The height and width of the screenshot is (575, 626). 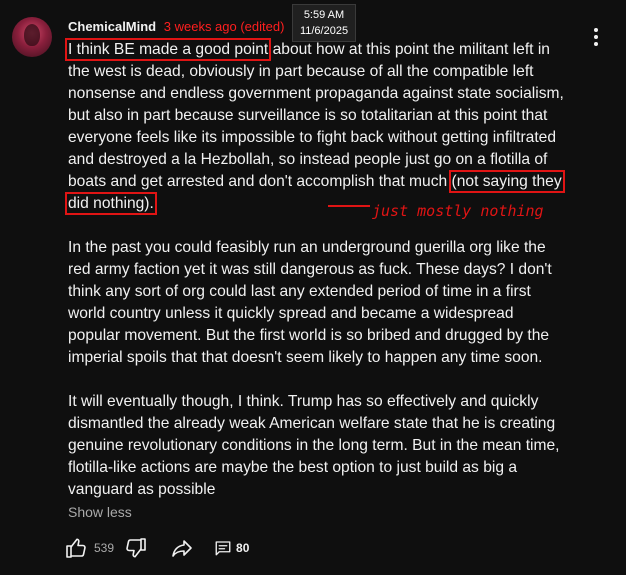 I want to click on avatar, so click(x=32, y=37).